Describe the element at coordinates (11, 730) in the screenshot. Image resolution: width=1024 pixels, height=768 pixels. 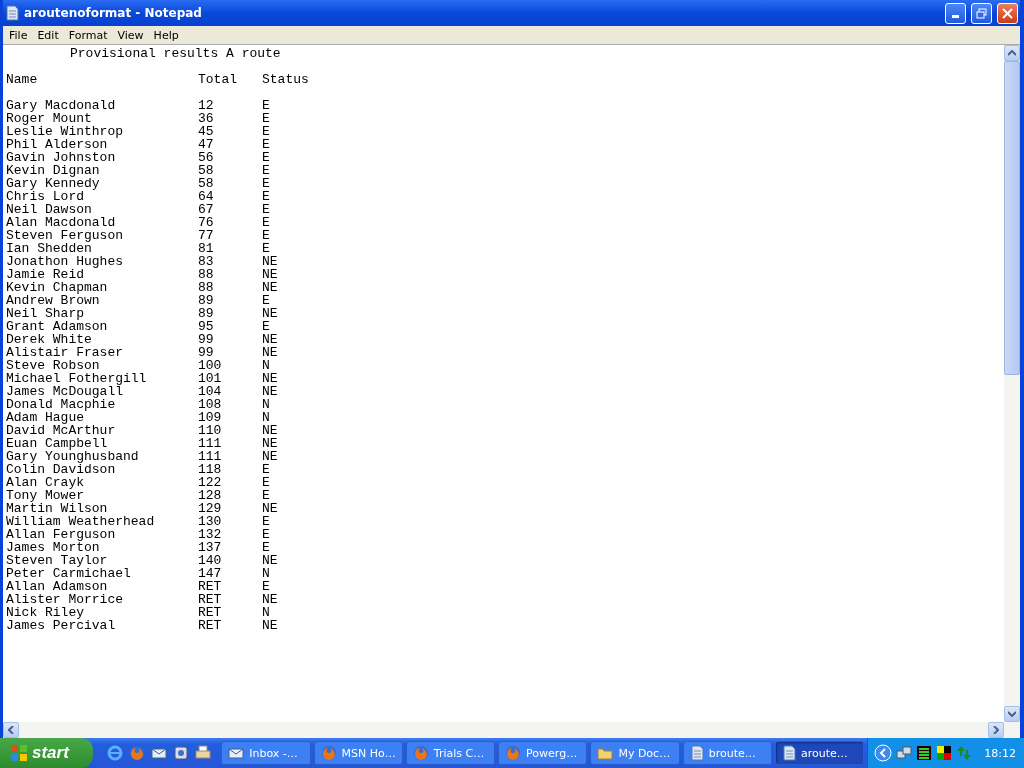
I see `scroll-left-button` at that location.